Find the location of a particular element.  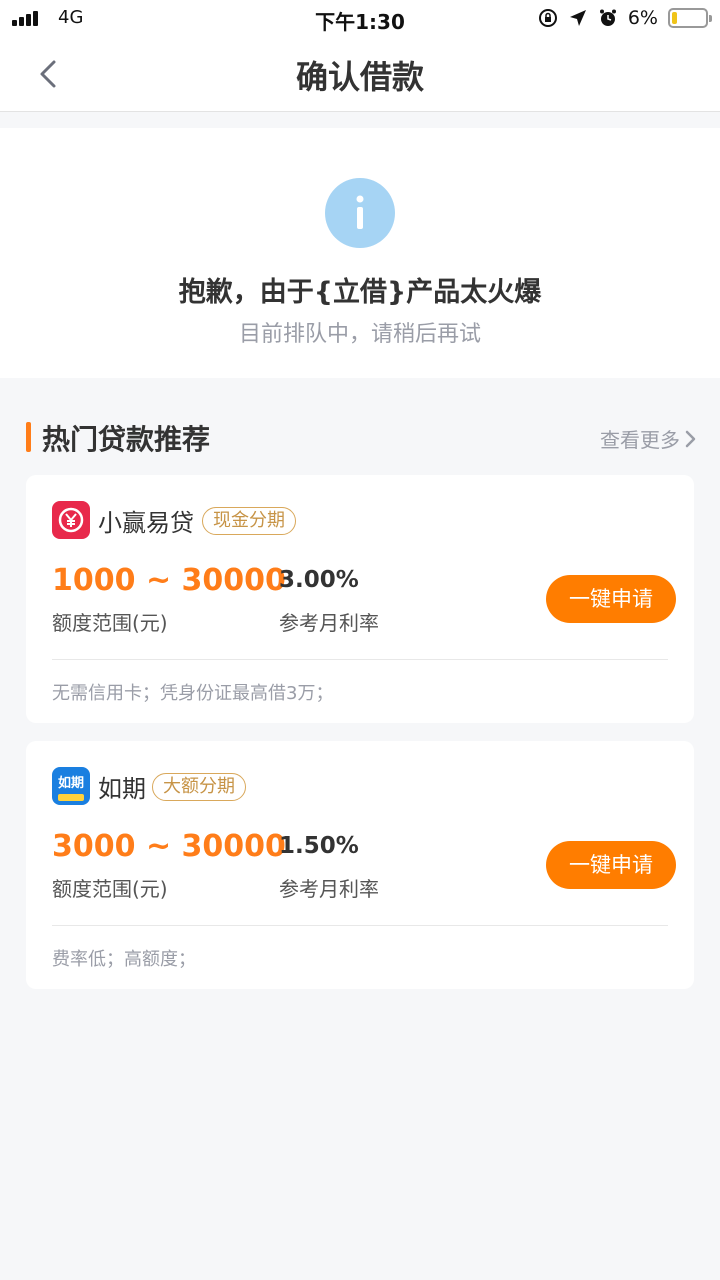

product-name: 小赢易贷 is located at coordinates (146, 523).